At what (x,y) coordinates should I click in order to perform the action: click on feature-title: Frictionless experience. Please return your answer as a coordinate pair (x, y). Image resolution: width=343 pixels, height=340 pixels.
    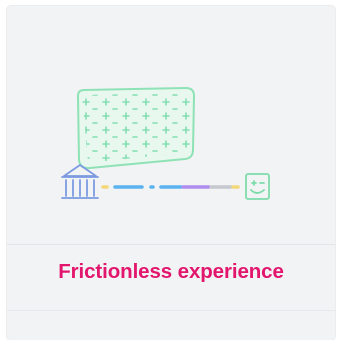
    Looking at the image, I should click on (171, 271).